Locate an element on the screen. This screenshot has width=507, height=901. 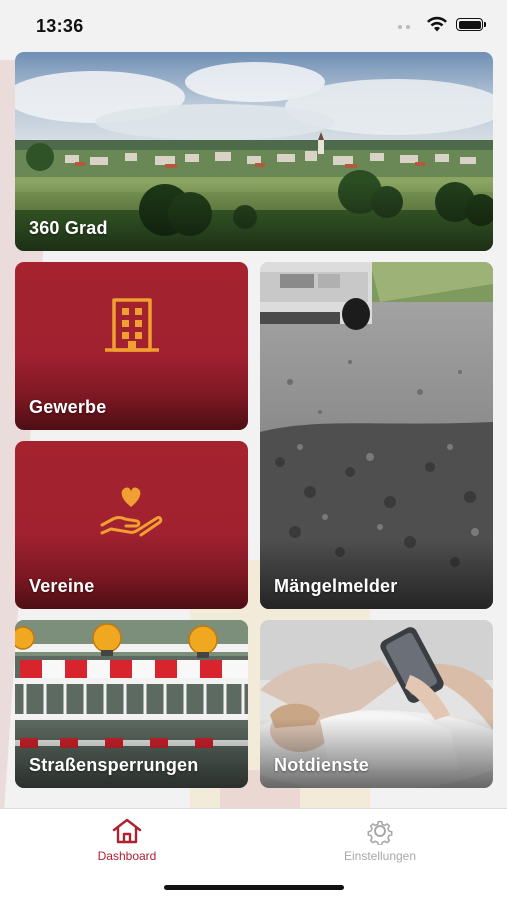
vereine-tile: Vereine is located at coordinates (131, 525).